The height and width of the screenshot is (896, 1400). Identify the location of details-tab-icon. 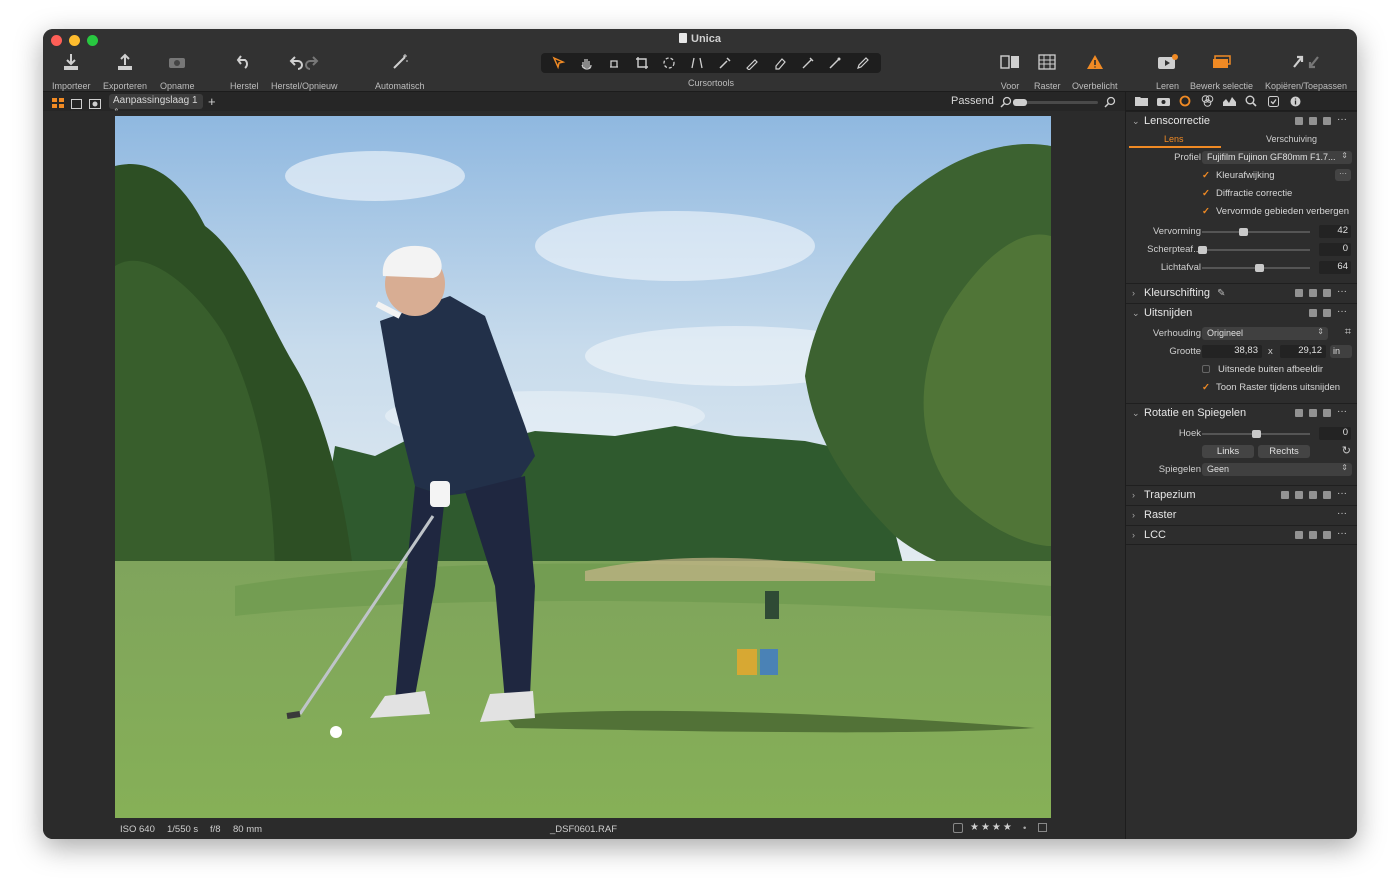
(1251, 101).